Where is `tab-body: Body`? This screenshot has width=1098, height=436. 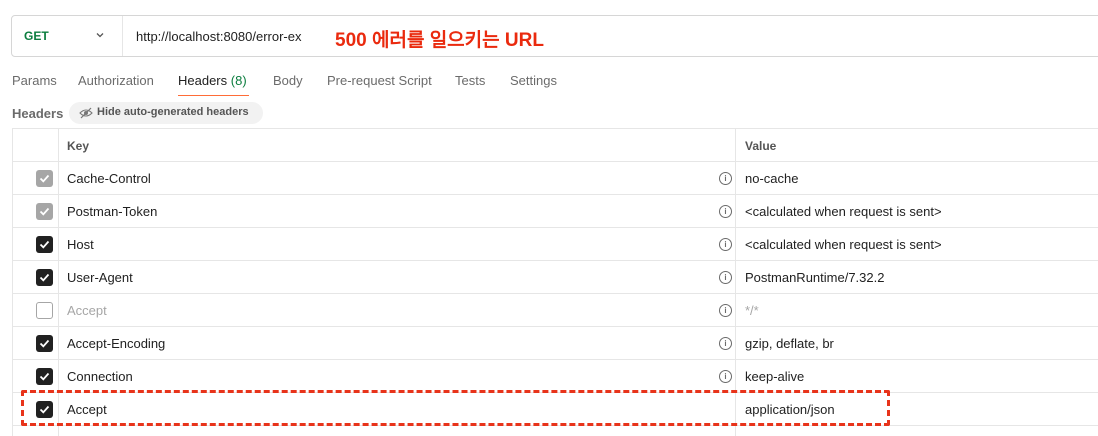
tab-body: Body is located at coordinates (288, 80).